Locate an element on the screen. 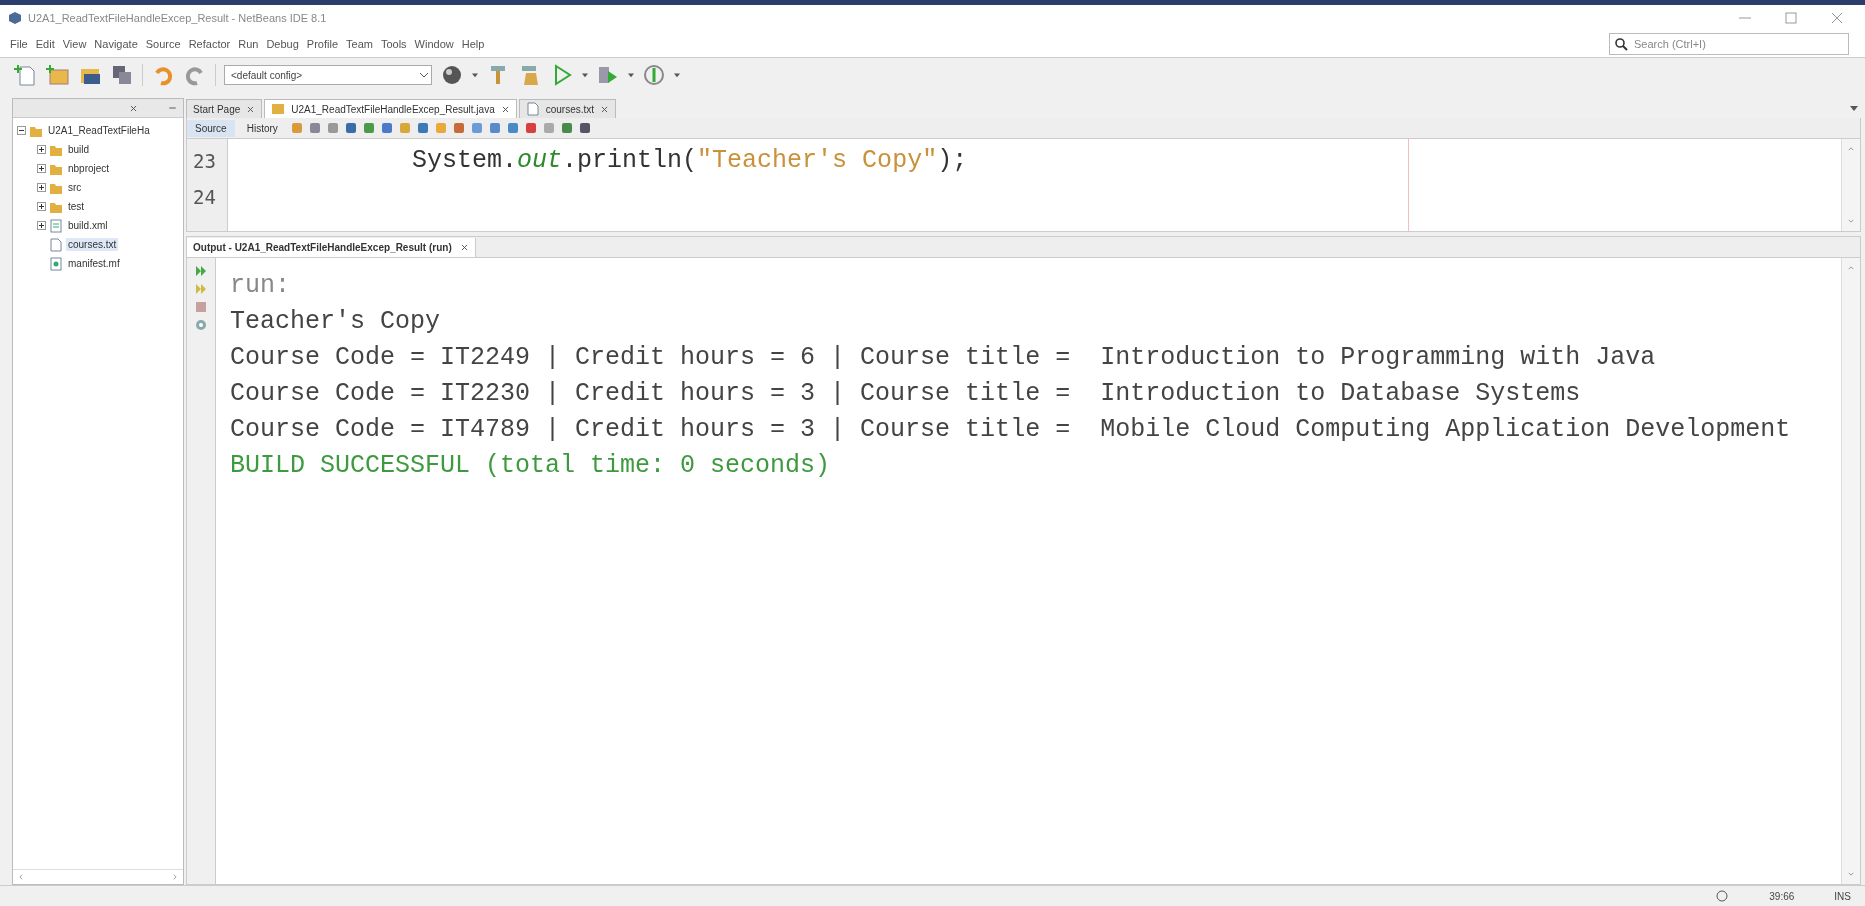 The width and height of the screenshot is (1865, 906). output-line: Course Code = IT2230 | Credit hours = 3 | Course title = Introduction to Database Systems is located at coordinates (905, 394).